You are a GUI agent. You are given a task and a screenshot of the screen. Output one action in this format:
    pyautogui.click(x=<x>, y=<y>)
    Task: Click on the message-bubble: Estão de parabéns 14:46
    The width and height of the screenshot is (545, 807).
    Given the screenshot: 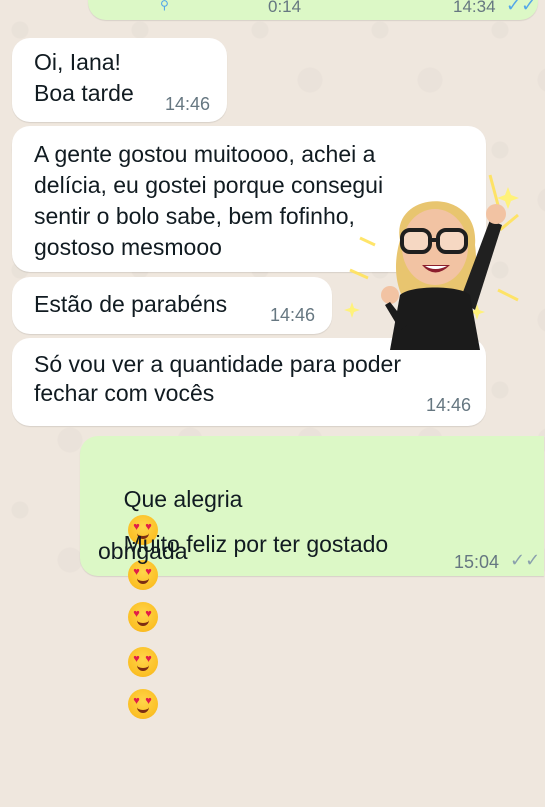 What is the action you would take?
    pyautogui.click(x=172, y=305)
    